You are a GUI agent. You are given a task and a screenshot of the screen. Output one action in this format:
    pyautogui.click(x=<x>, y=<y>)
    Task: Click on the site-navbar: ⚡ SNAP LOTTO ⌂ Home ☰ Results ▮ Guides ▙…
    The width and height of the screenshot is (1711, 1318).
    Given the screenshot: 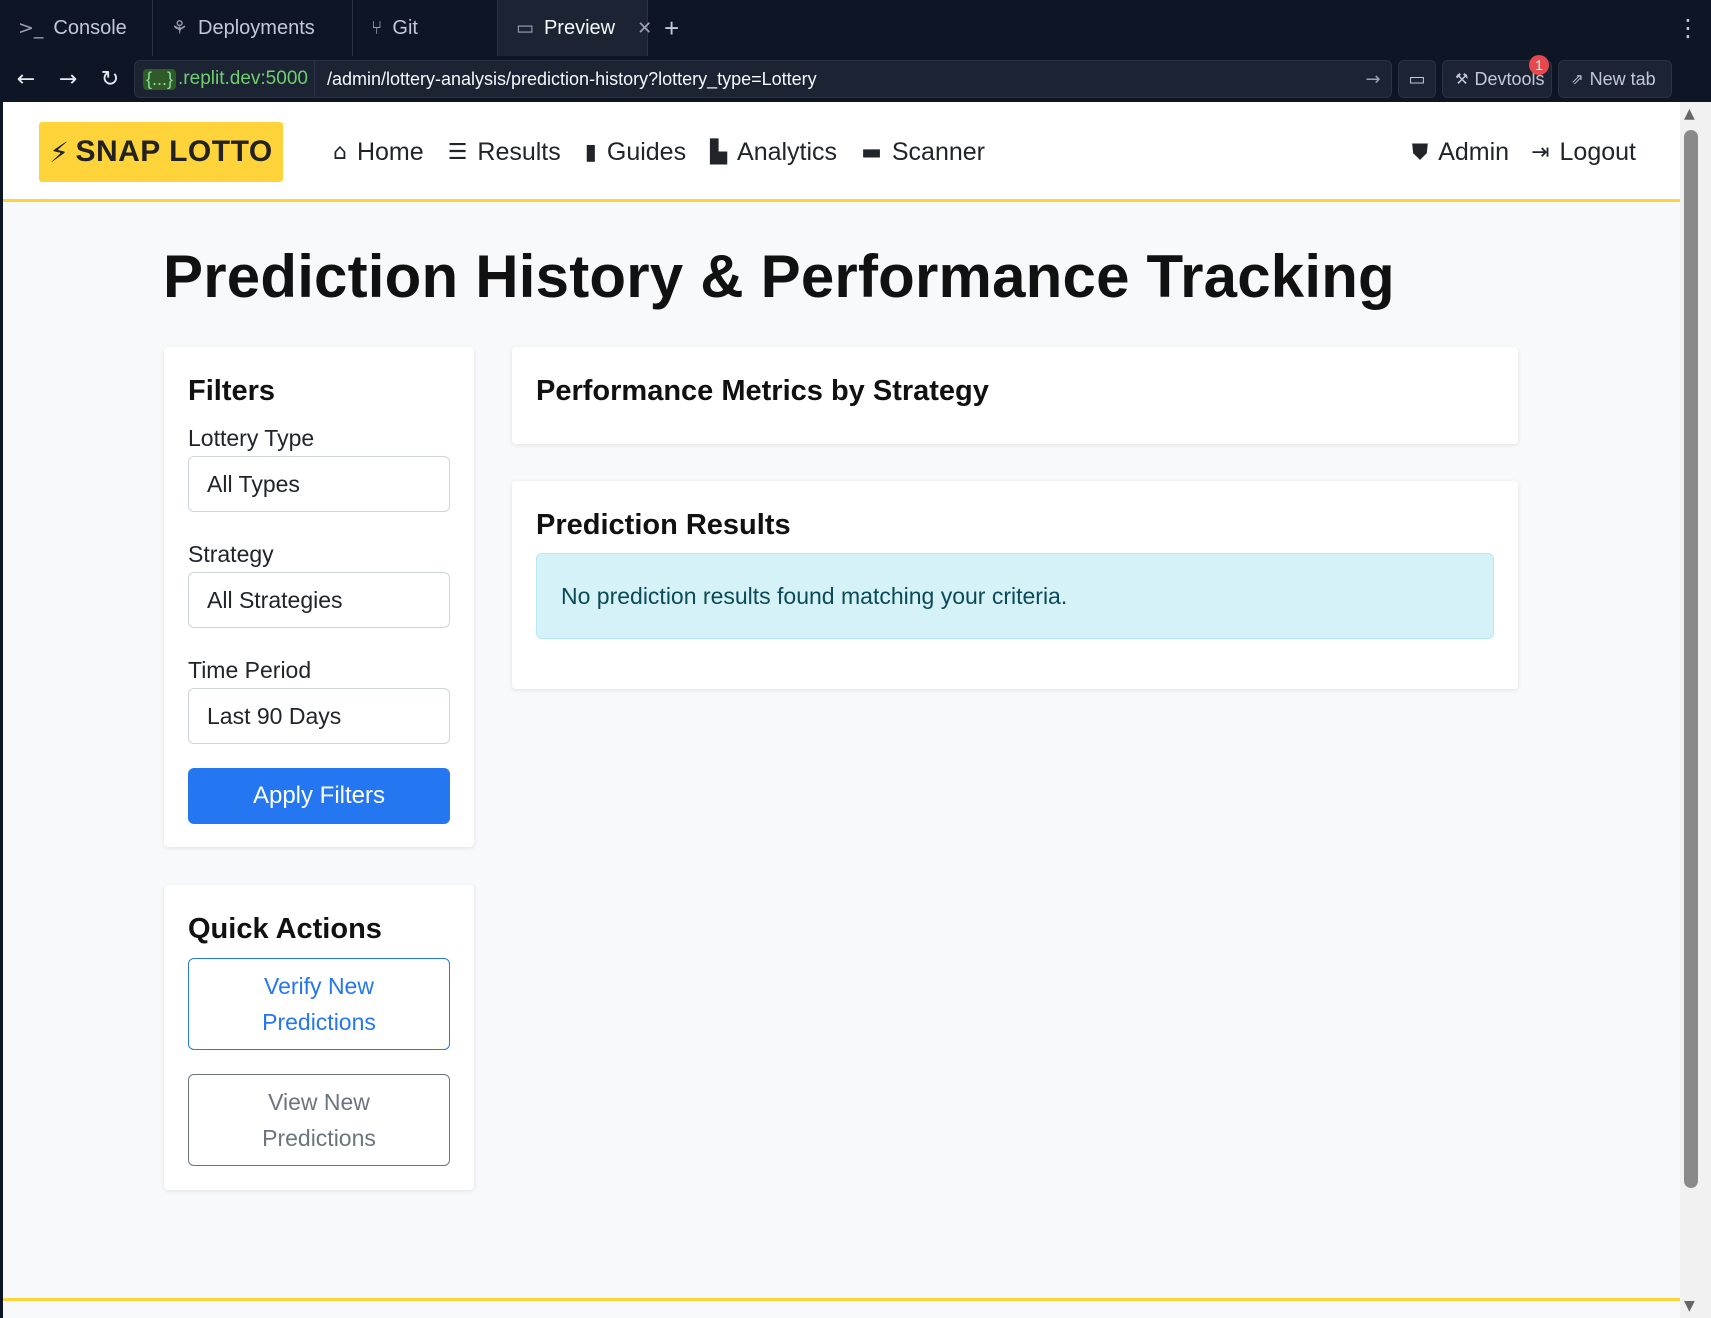 What is the action you would take?
    pyautogui.click(x=841, y=152)
    